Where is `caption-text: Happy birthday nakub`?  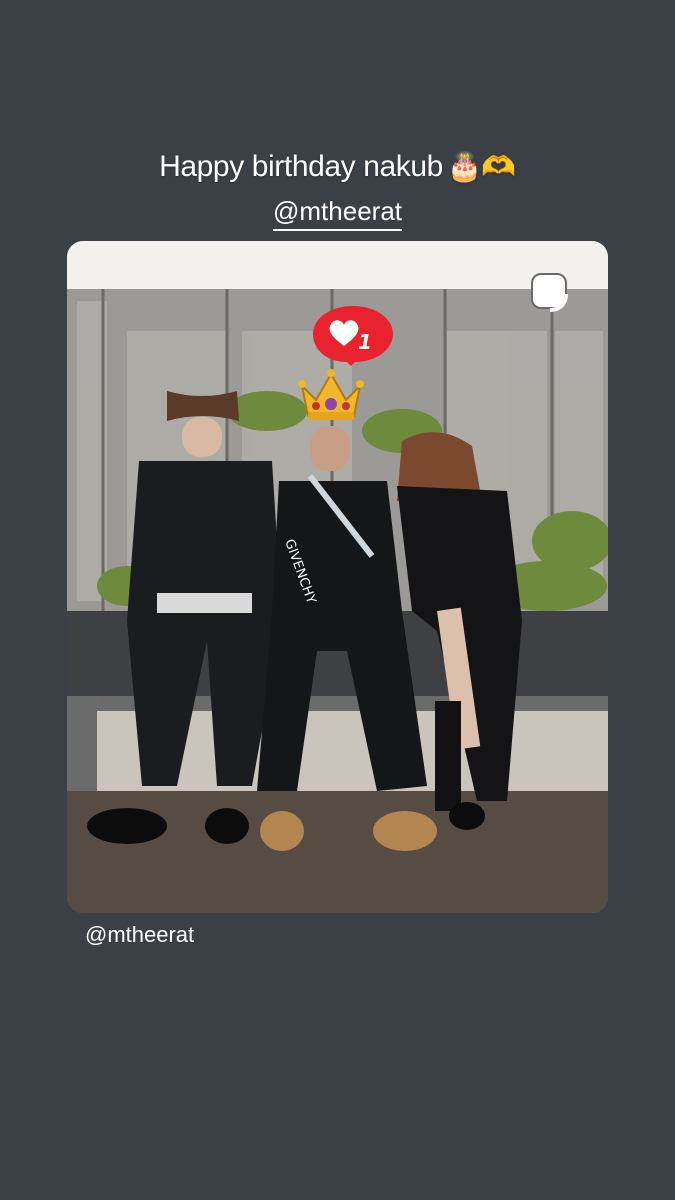 caption-text: Happy birthday nakub is located at coordinates (301, 166).